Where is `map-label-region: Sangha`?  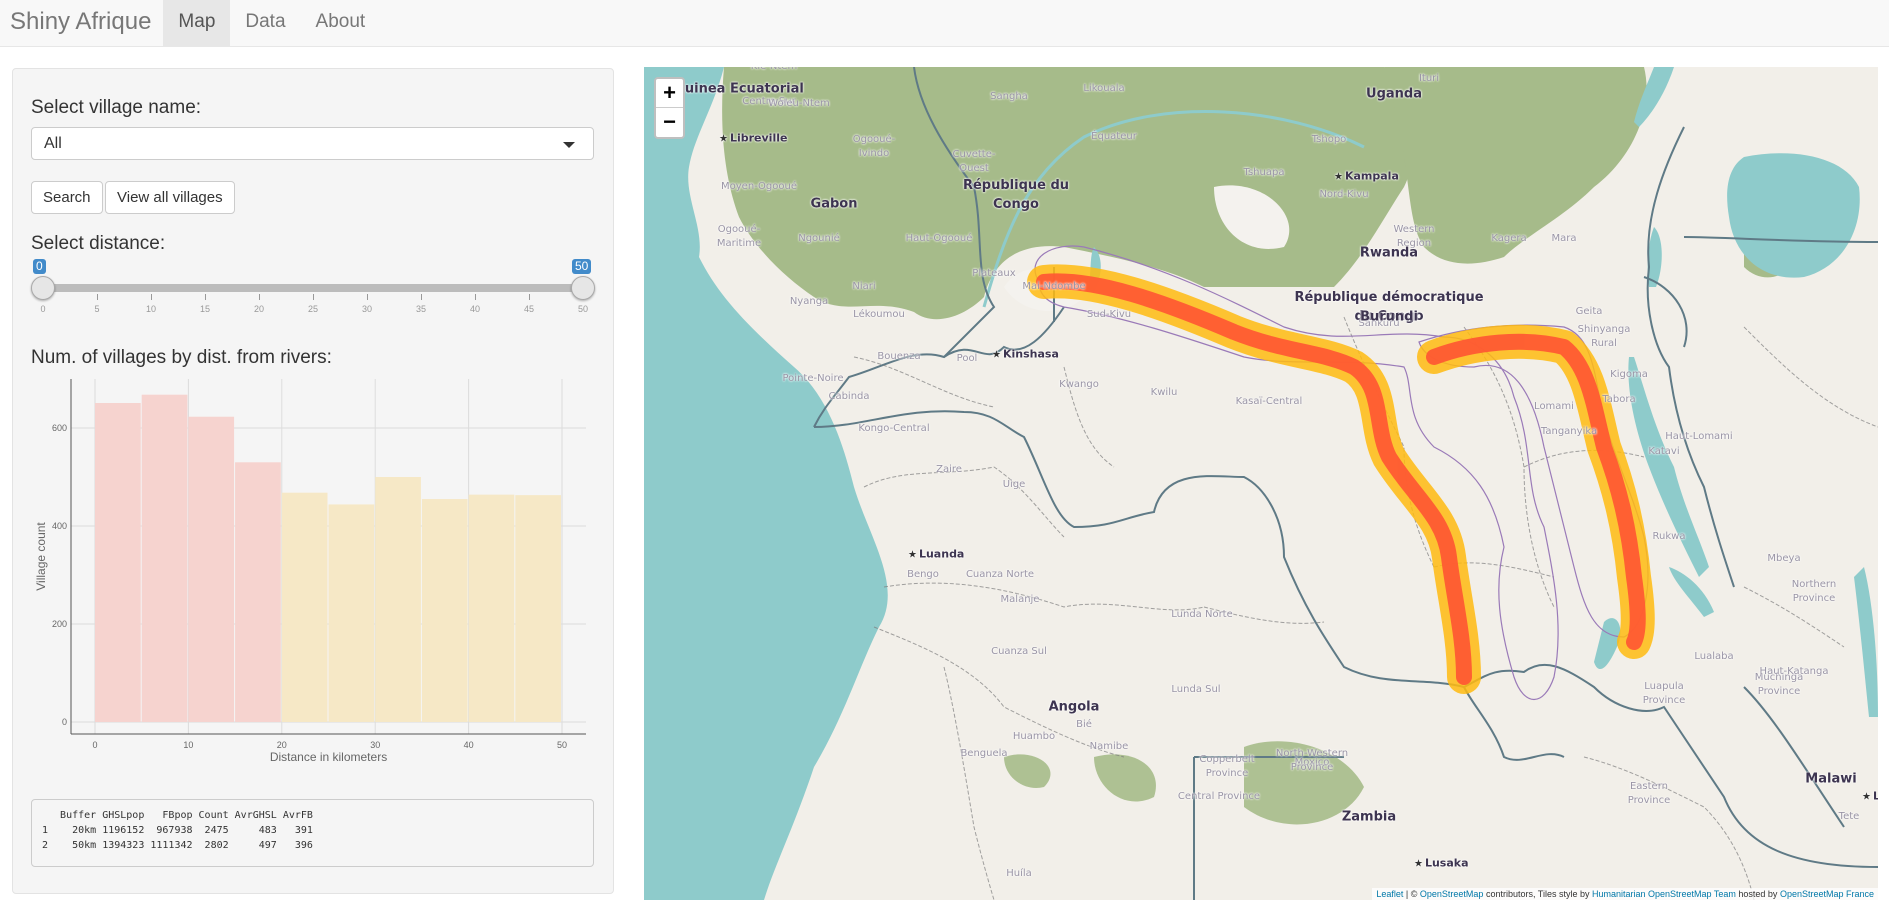 map-label-region: Sangha is located at coordinates (1009, 96).